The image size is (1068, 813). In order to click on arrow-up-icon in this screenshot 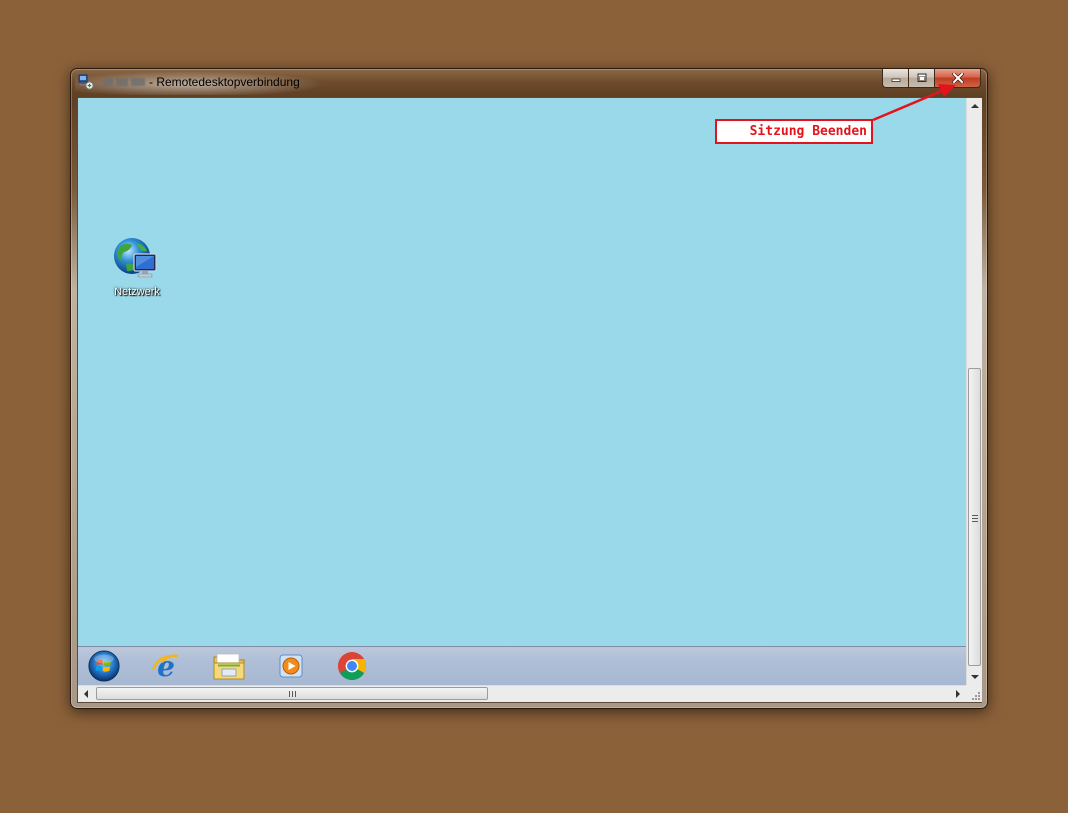, I will do `click(975, 106)`.